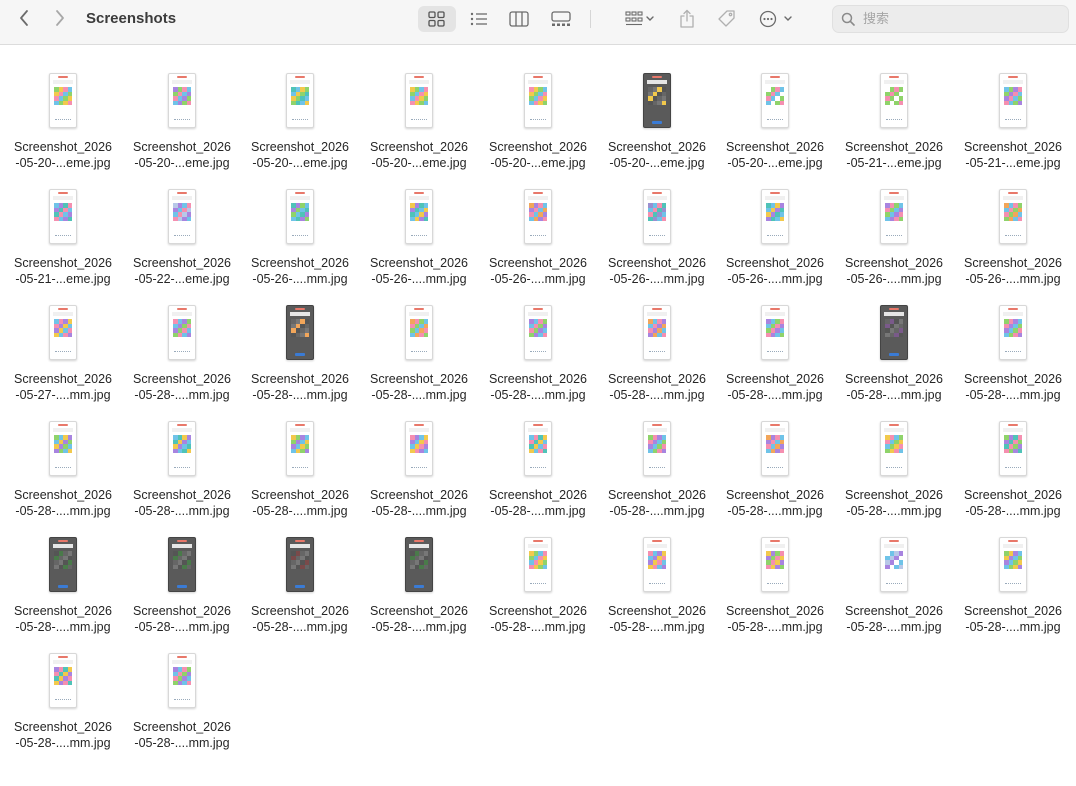  What do you see at coordinates (437, 19) in the screenshot?
I see `icon-view-button` at bounding box center [437, 19].